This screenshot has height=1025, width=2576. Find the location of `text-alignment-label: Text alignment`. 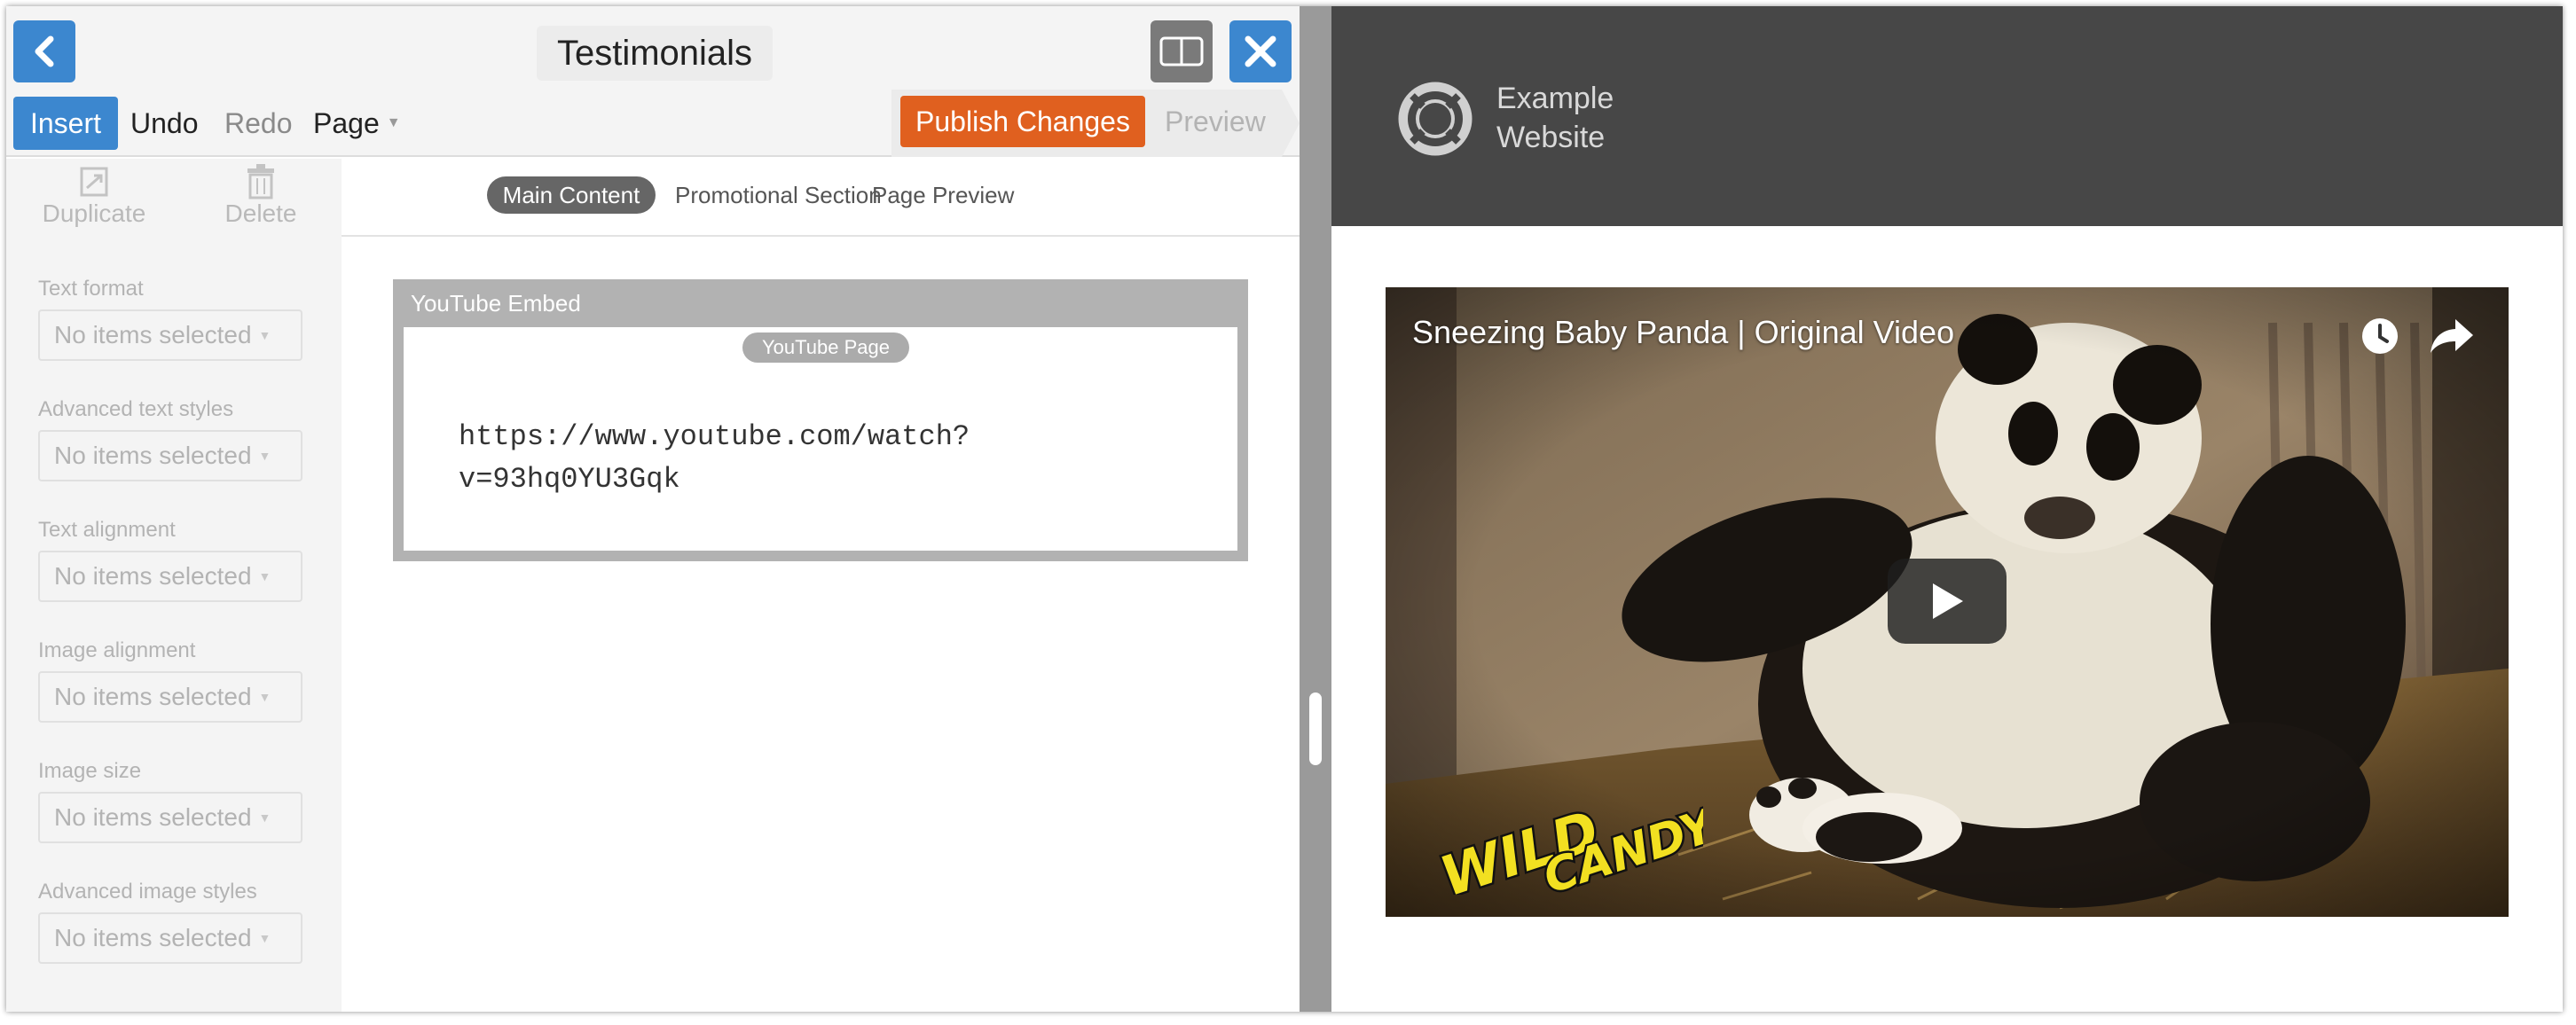

text-alignment-label: Text alignment is located at coordinates (107, 530).